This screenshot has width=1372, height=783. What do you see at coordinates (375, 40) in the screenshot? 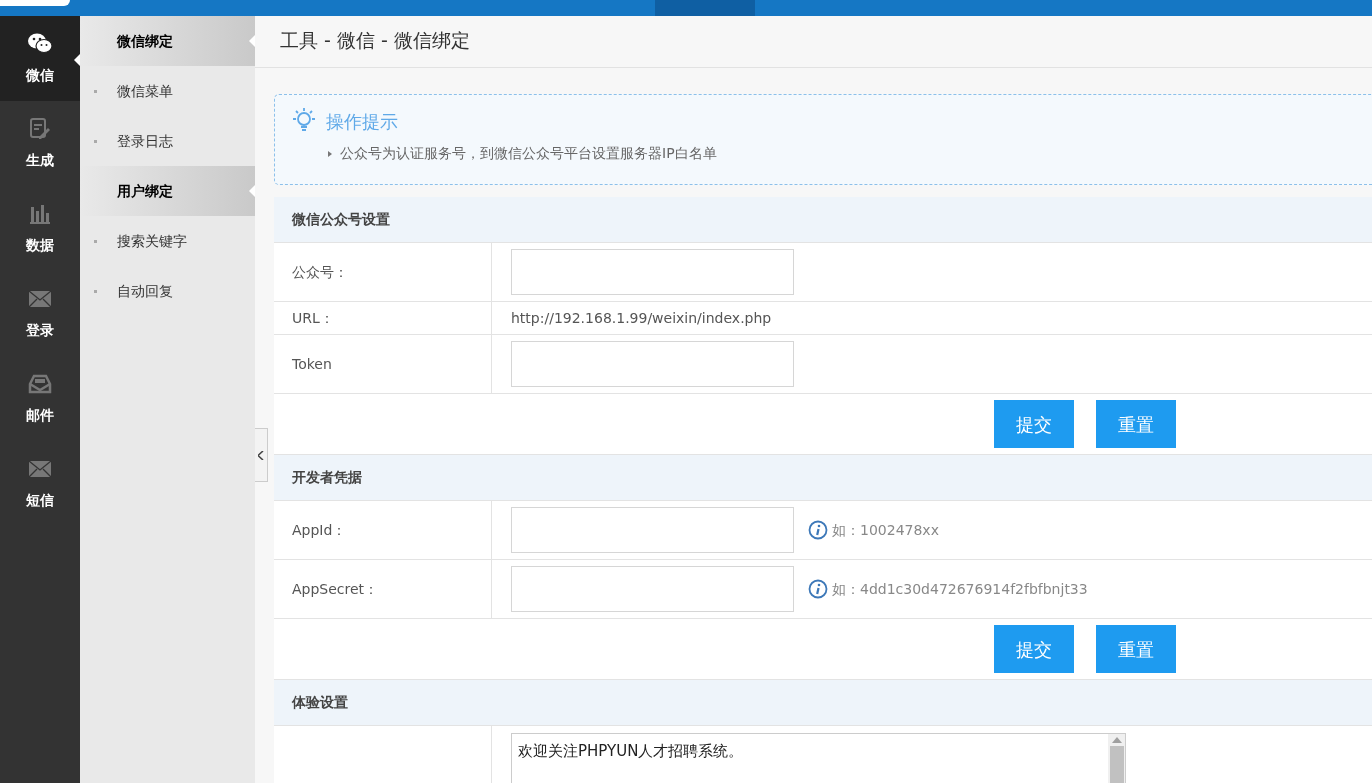
I see `breadcrumb: 工具 - 微信 - 微信绑定` at bounding box center [375, 40].